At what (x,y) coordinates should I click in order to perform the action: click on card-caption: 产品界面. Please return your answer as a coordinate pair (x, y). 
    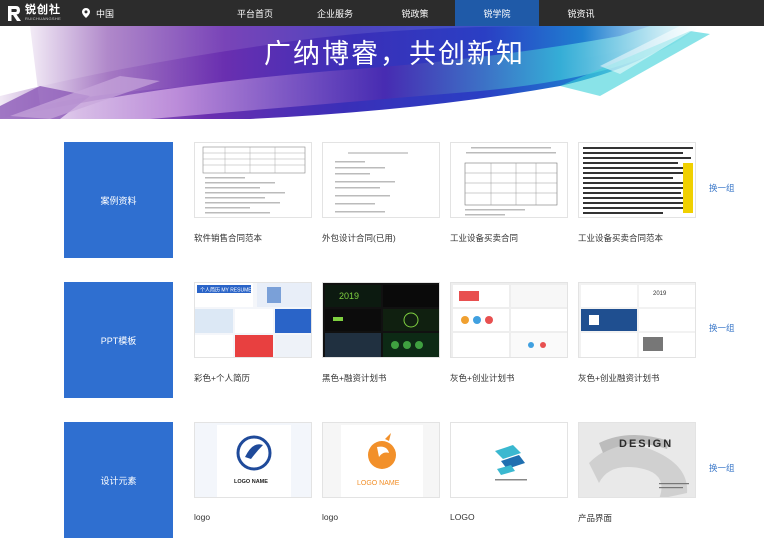
    Looking at the image, I should click on (637, 518).